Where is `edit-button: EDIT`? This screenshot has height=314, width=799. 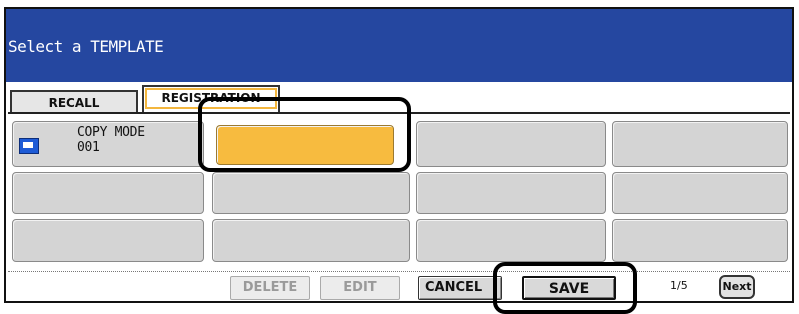
edit-button: EDIT is located at coordinates (360, 288).